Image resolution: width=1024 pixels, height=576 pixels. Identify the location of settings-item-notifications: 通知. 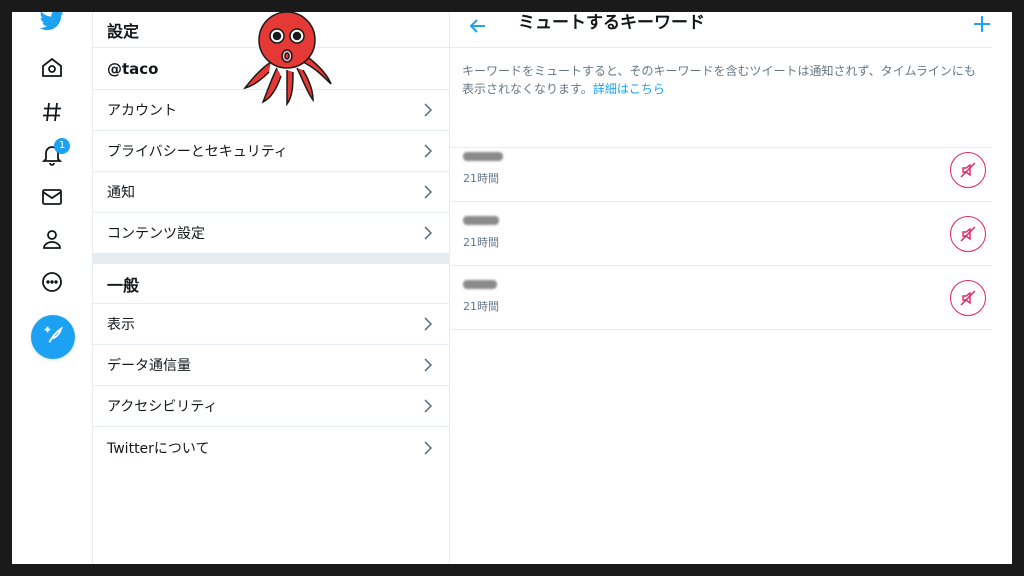
(271, 192).